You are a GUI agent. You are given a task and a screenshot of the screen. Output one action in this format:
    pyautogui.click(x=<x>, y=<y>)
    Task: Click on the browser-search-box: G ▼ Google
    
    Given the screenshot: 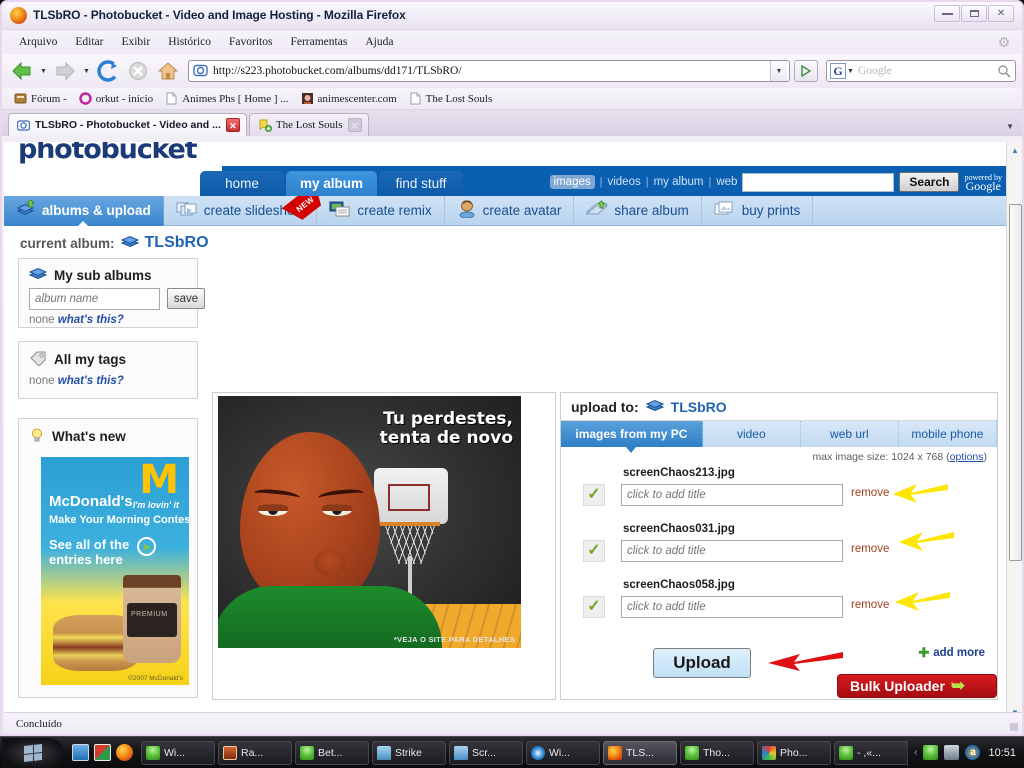 What is the action you would take?
    pyautogui.click(x=921, y=71)
    